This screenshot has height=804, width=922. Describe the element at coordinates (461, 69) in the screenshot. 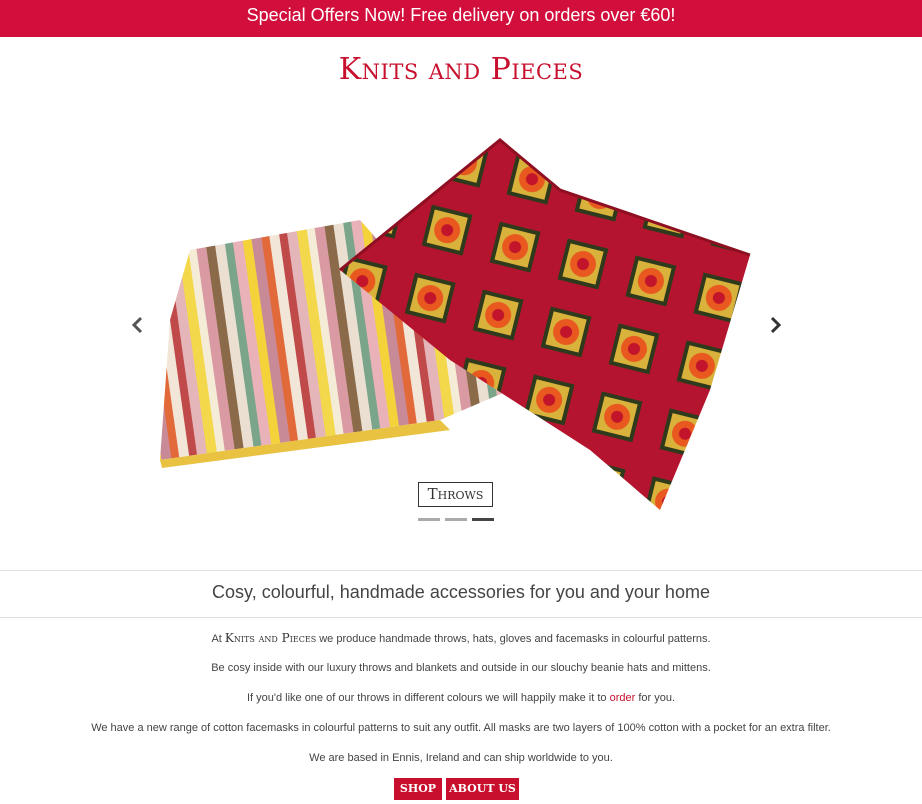

I see `site-title: Knits and Pieces` at that location.